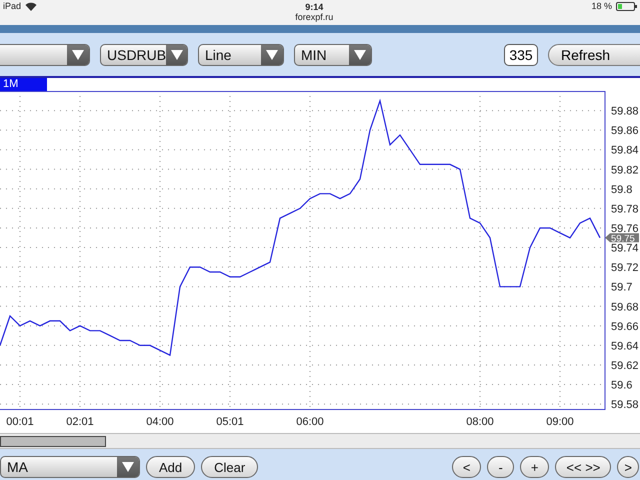 Image resolution: width=640 pixels, height=480 pixels. I want to click on y-axis-label: 59.68, so click(625, 307).